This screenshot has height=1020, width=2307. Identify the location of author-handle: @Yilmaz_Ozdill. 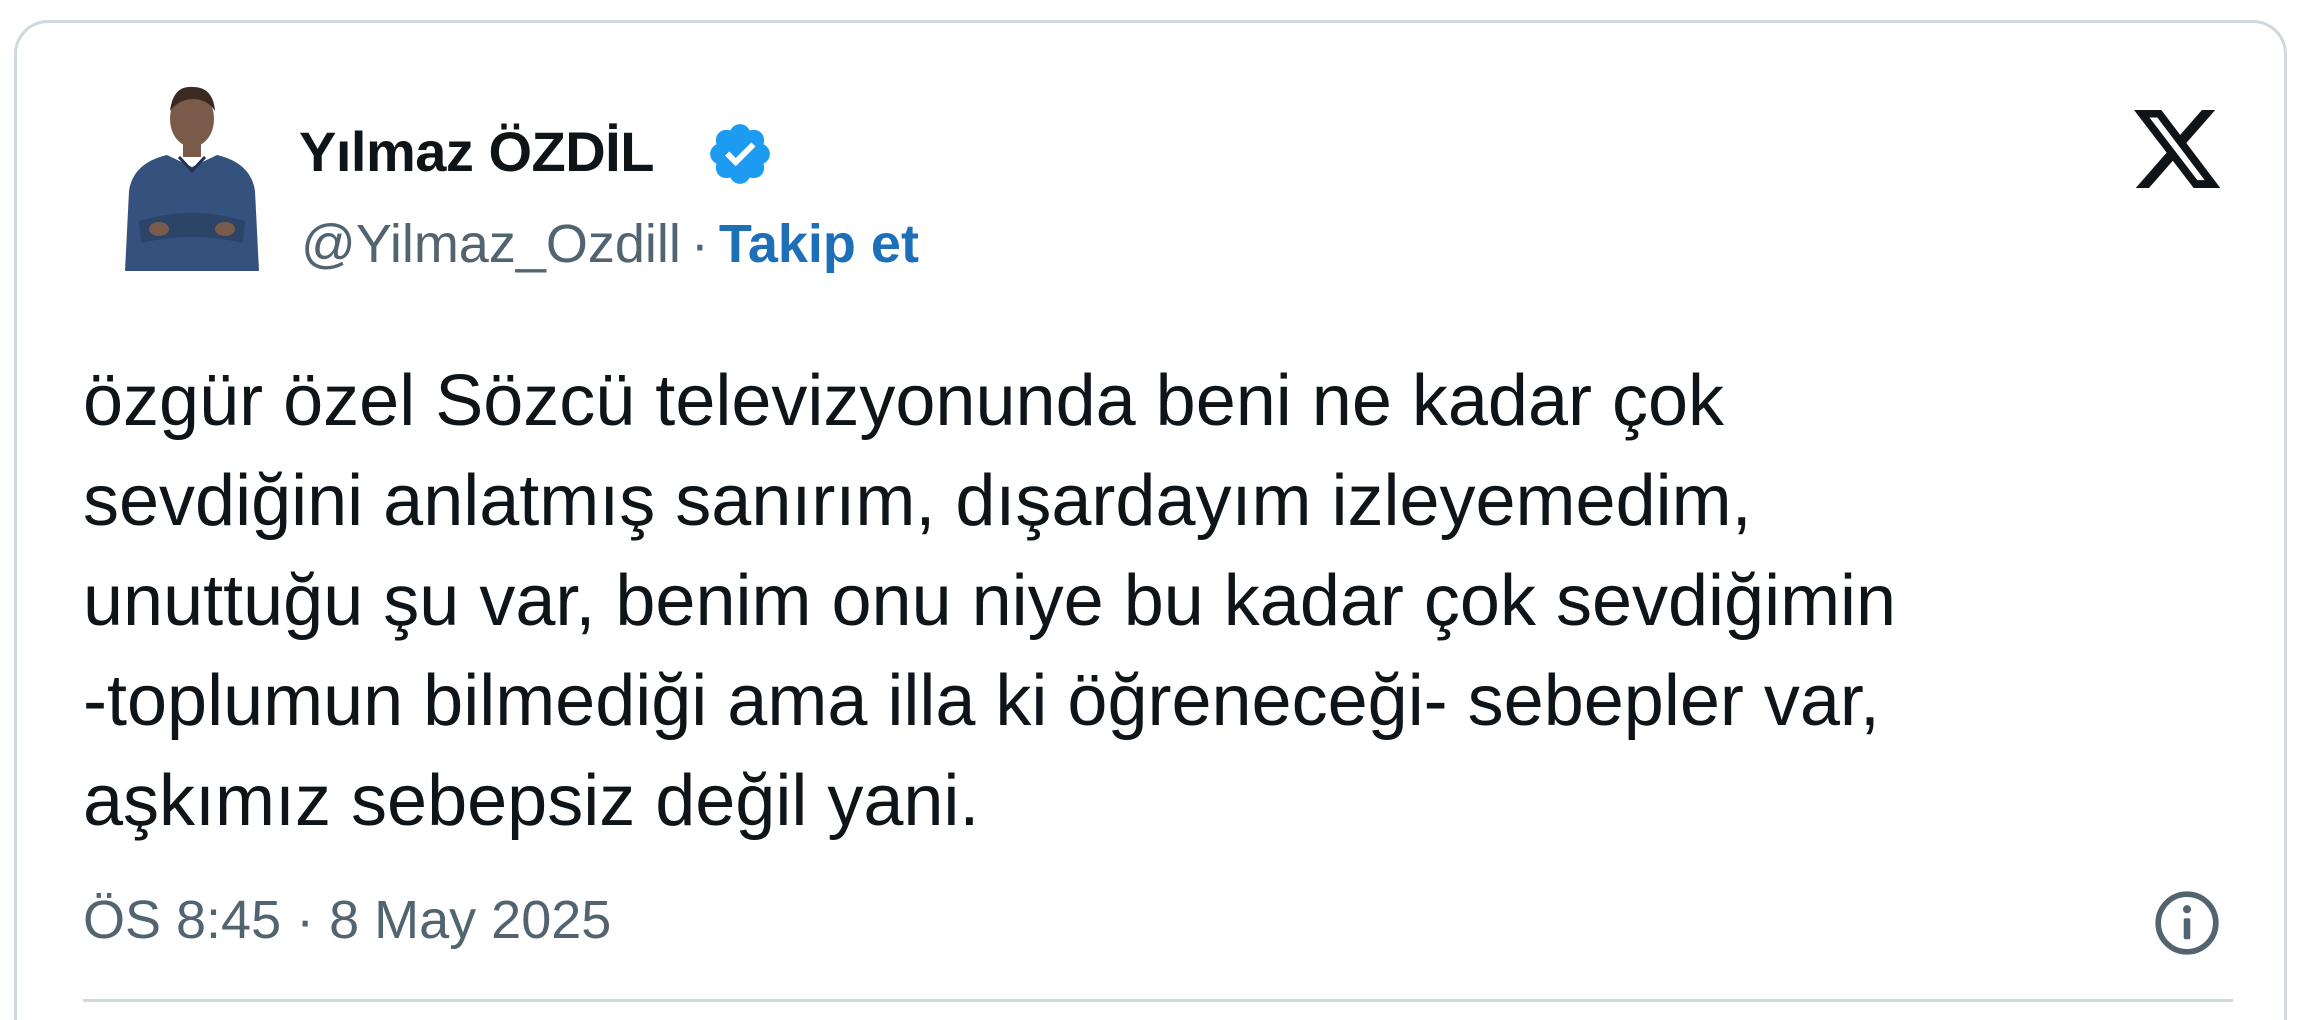
(491, 244).